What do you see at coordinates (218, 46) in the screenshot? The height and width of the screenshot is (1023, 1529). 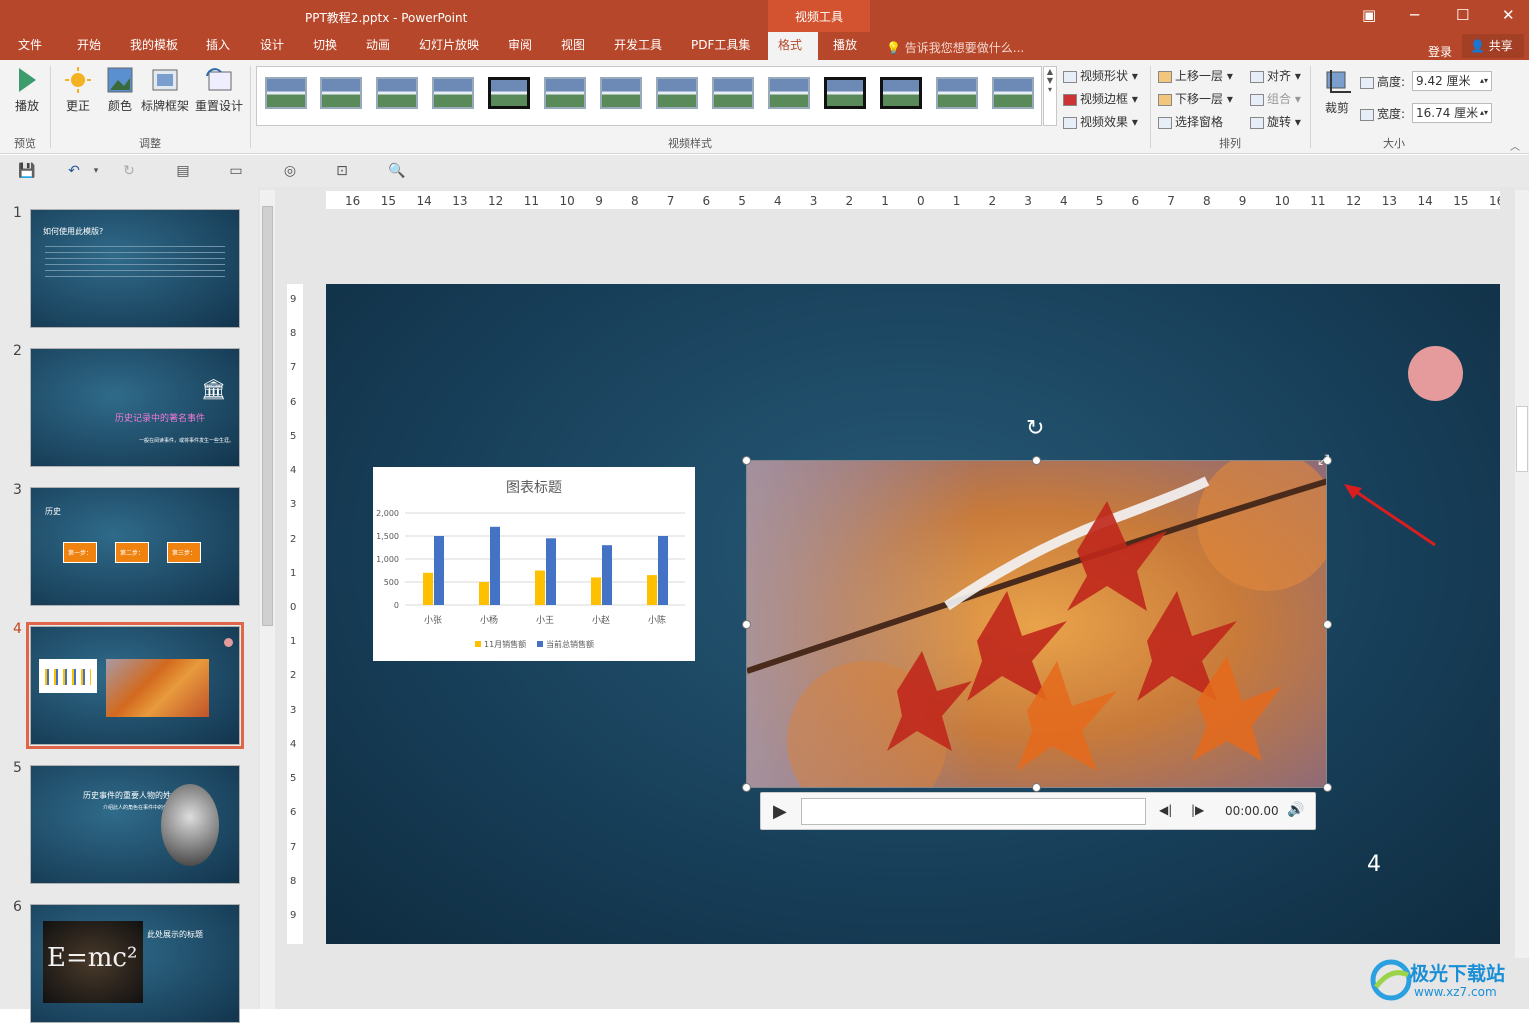 I see `tab-insert: 插入` at bounding box center [218, 46].